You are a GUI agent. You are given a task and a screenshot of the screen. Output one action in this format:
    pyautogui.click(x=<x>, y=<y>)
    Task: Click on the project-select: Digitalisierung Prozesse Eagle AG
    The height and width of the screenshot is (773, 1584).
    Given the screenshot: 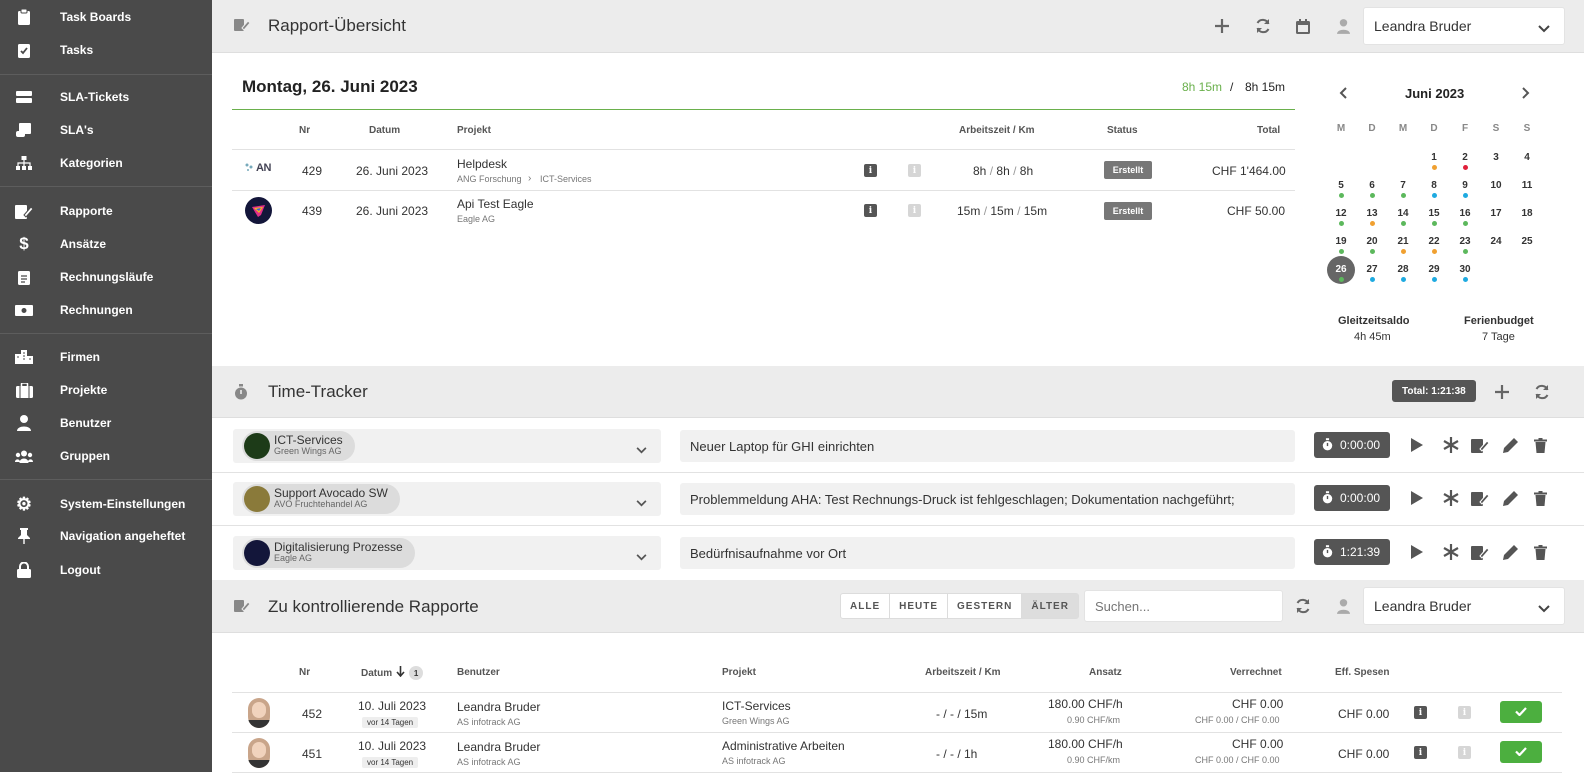 What is the action you would take?
    pyautogui.click(x=447, y=553)
    